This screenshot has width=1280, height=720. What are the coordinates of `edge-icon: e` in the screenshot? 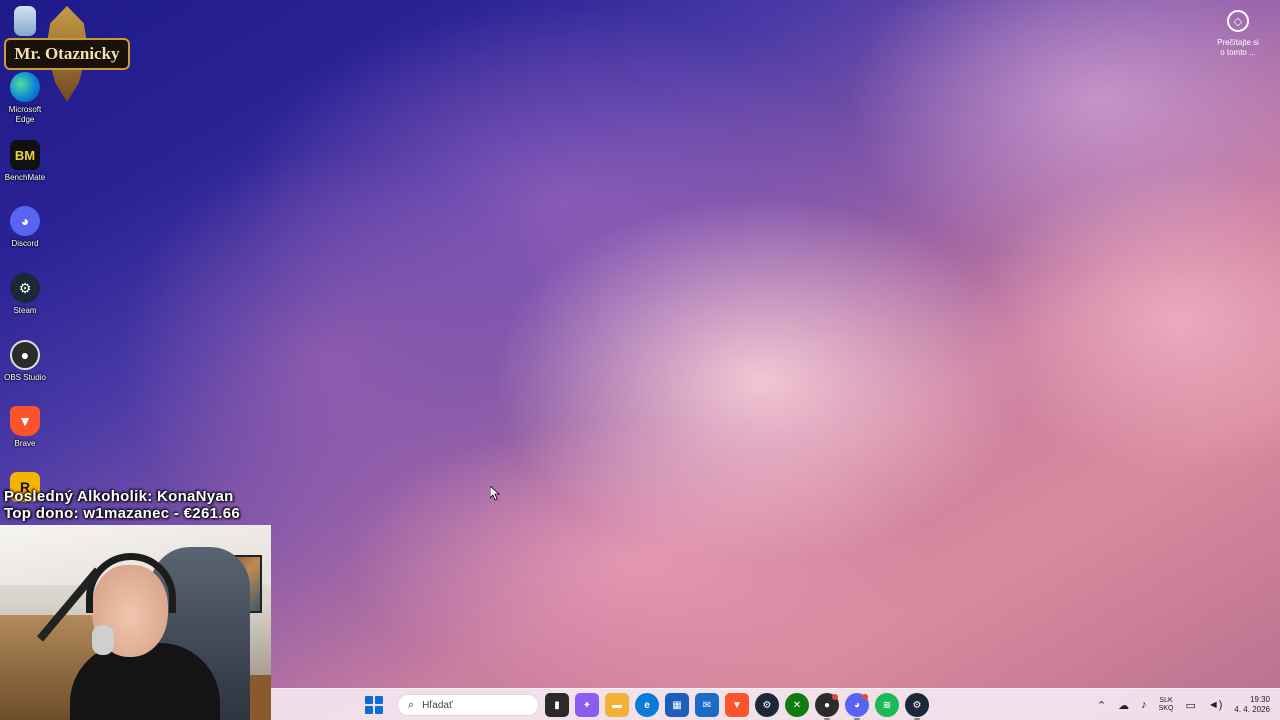 It's located at (647, 705).